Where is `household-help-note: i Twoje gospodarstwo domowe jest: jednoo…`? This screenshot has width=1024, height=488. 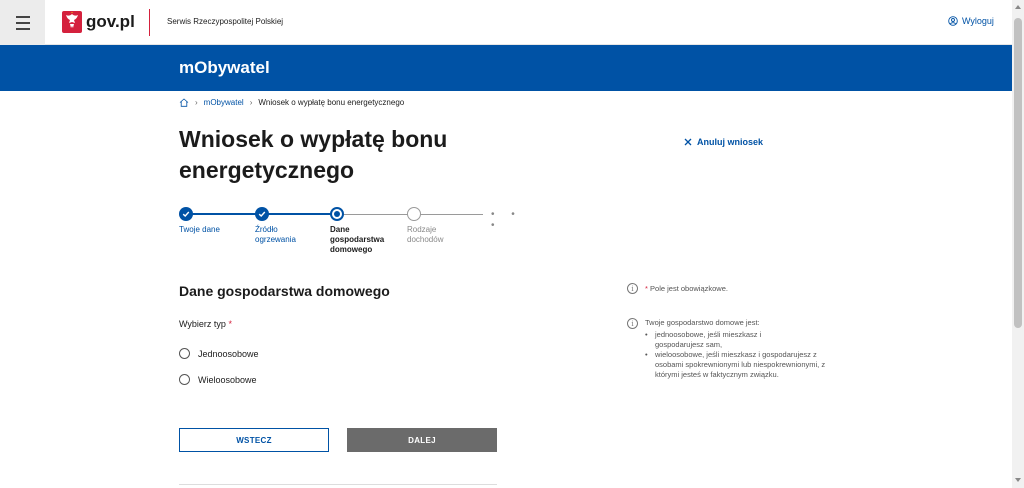 household-help-note: i Twoje gospodarstwo domowe jest: jednoo… is located at coordinates (734, 349).